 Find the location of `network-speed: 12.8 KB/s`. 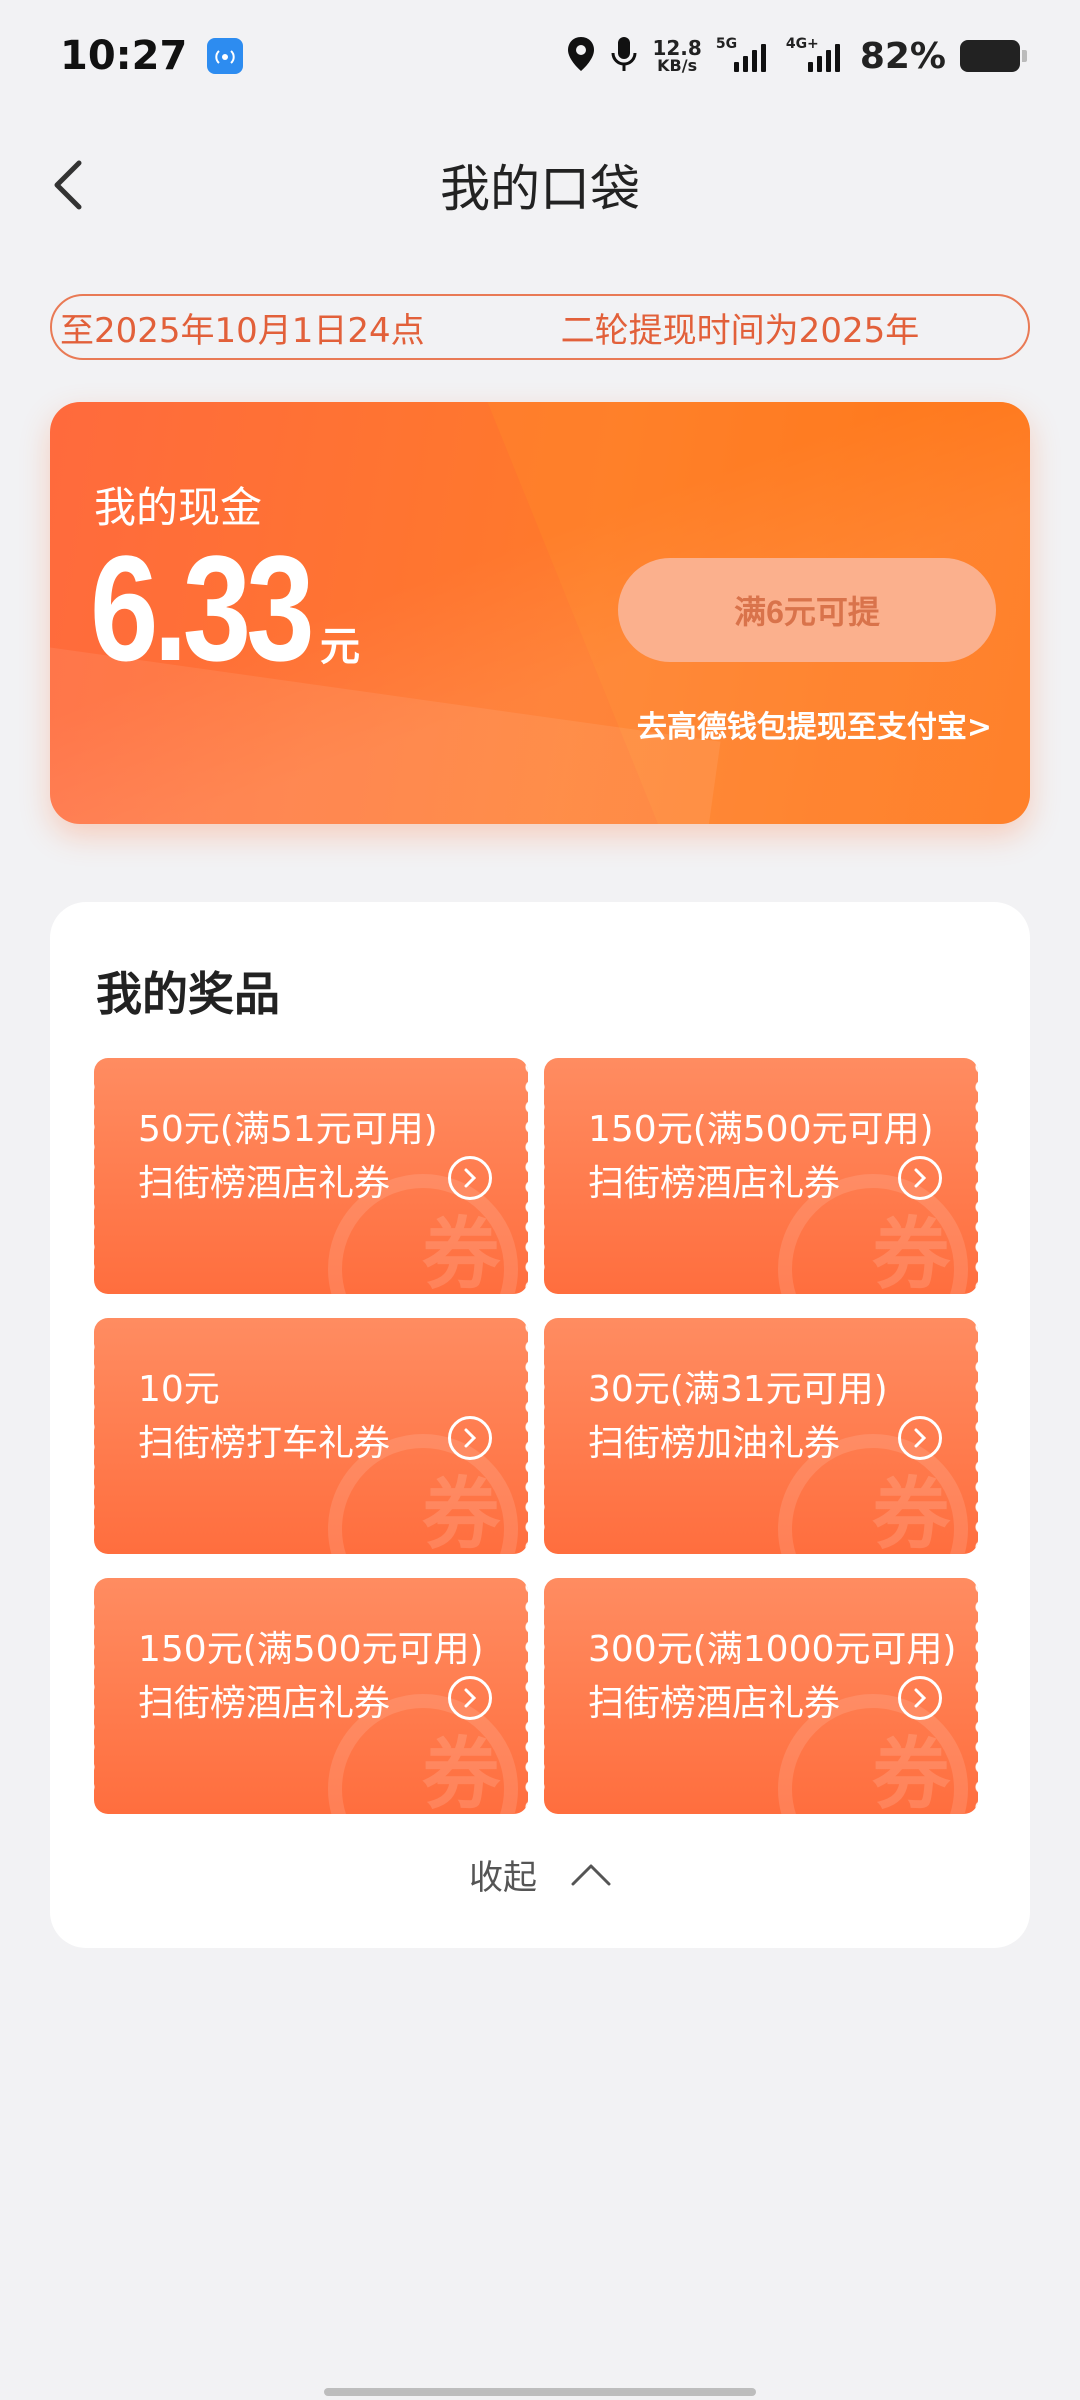

network-speed: 12.8 KB/s is located at coordinates (677, 55).